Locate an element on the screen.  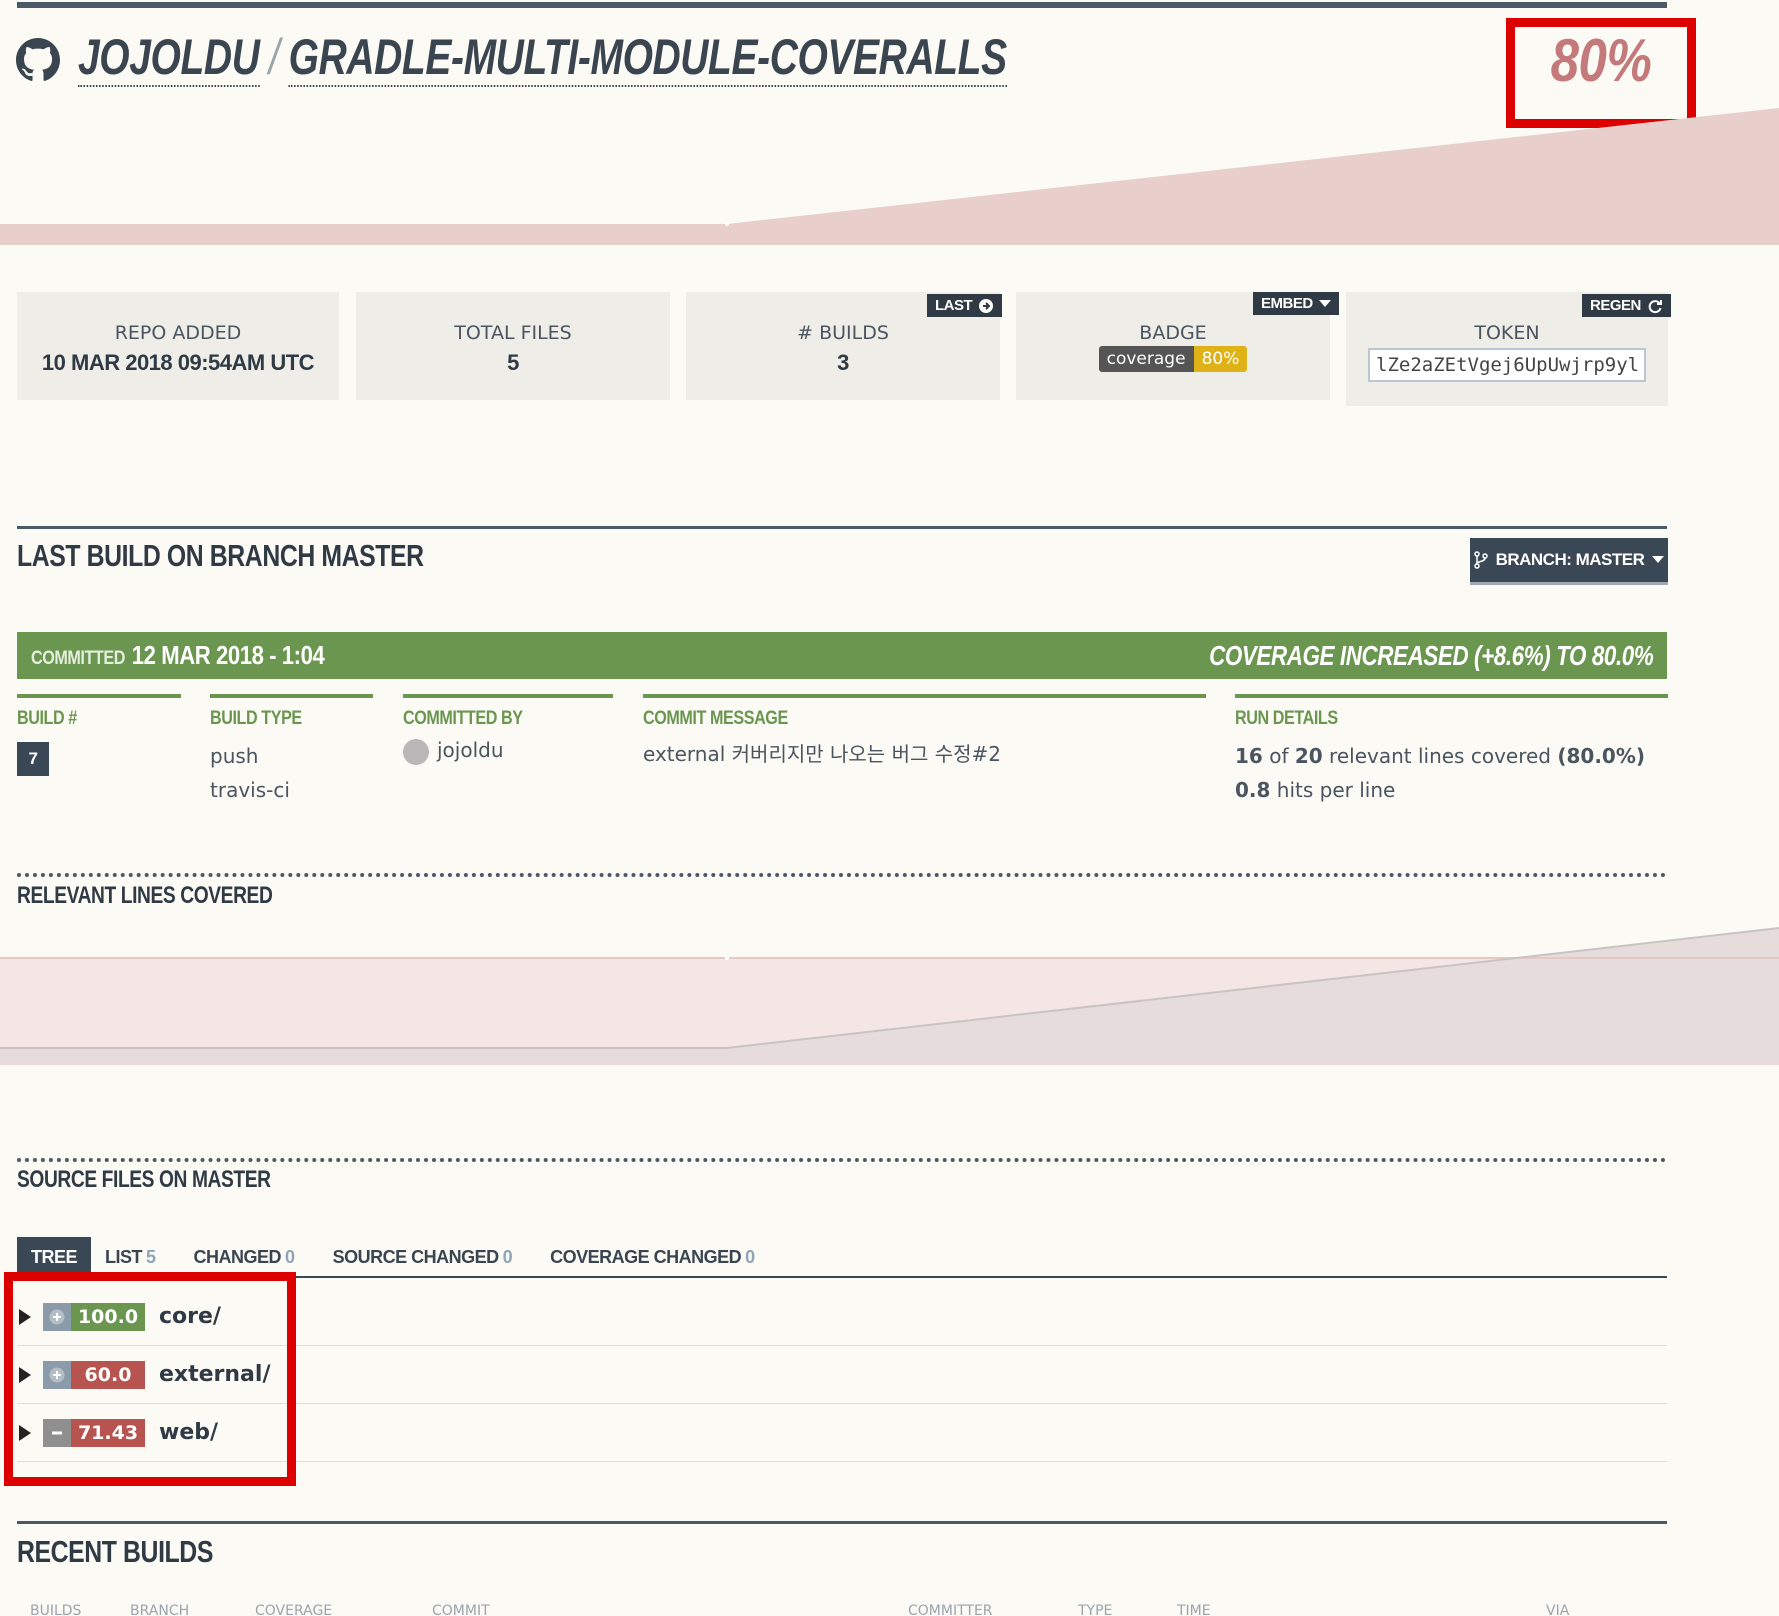
token-field: lZe2aZEtVgej6UpUwjrp9yl is located at coordinates (1507, 365).